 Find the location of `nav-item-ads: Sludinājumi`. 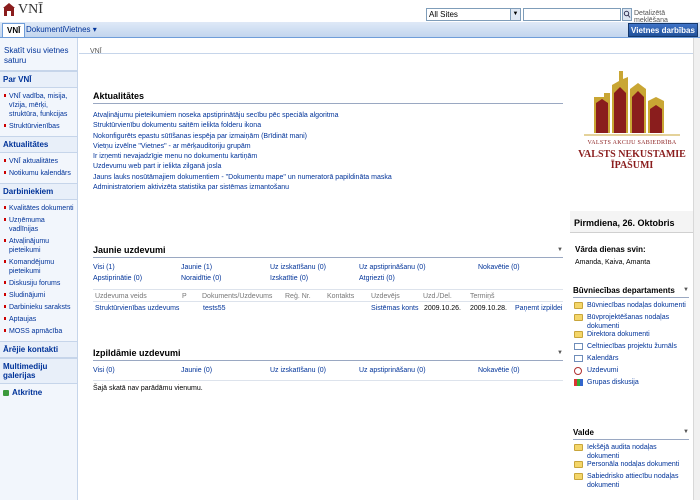

nav-item-ads: Sludinājumi is located at coordinates (38, 296).